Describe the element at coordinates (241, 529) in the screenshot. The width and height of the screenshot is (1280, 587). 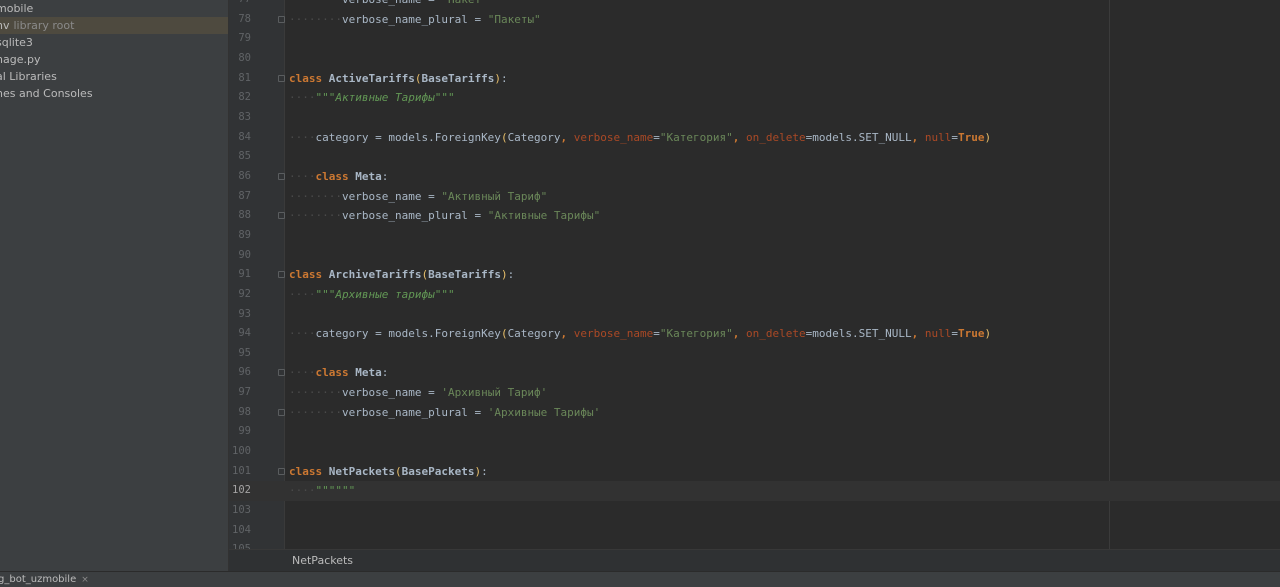
I see `line-number: 104` at that location.